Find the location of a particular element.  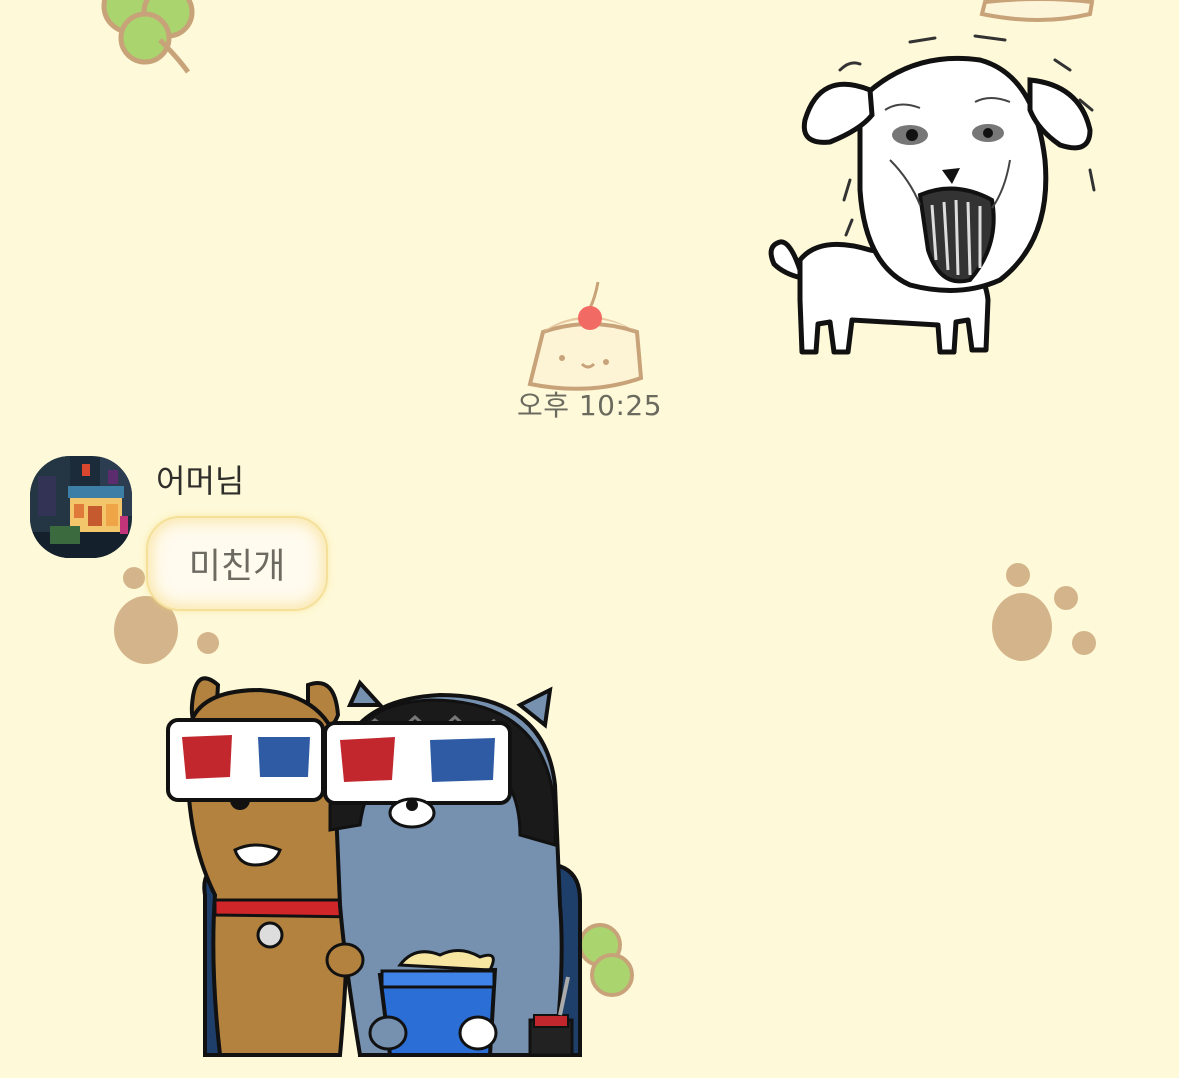

sender-avatar is located at coordinates (81, 507).